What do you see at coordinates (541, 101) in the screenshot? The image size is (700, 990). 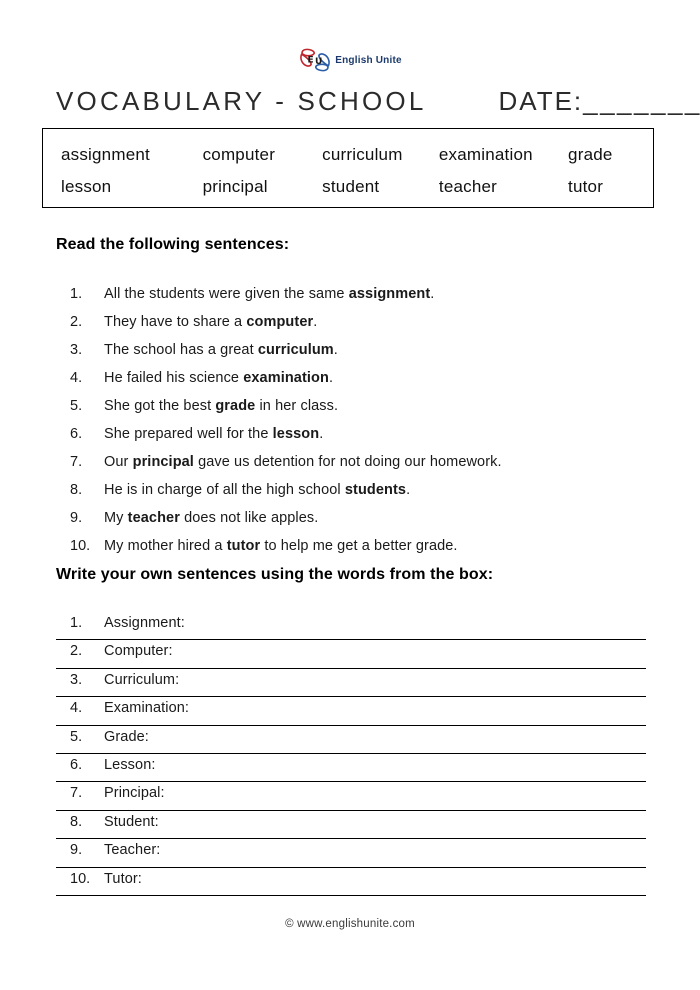 I see `date-label: DATE:` at bounding box center [541, 101].